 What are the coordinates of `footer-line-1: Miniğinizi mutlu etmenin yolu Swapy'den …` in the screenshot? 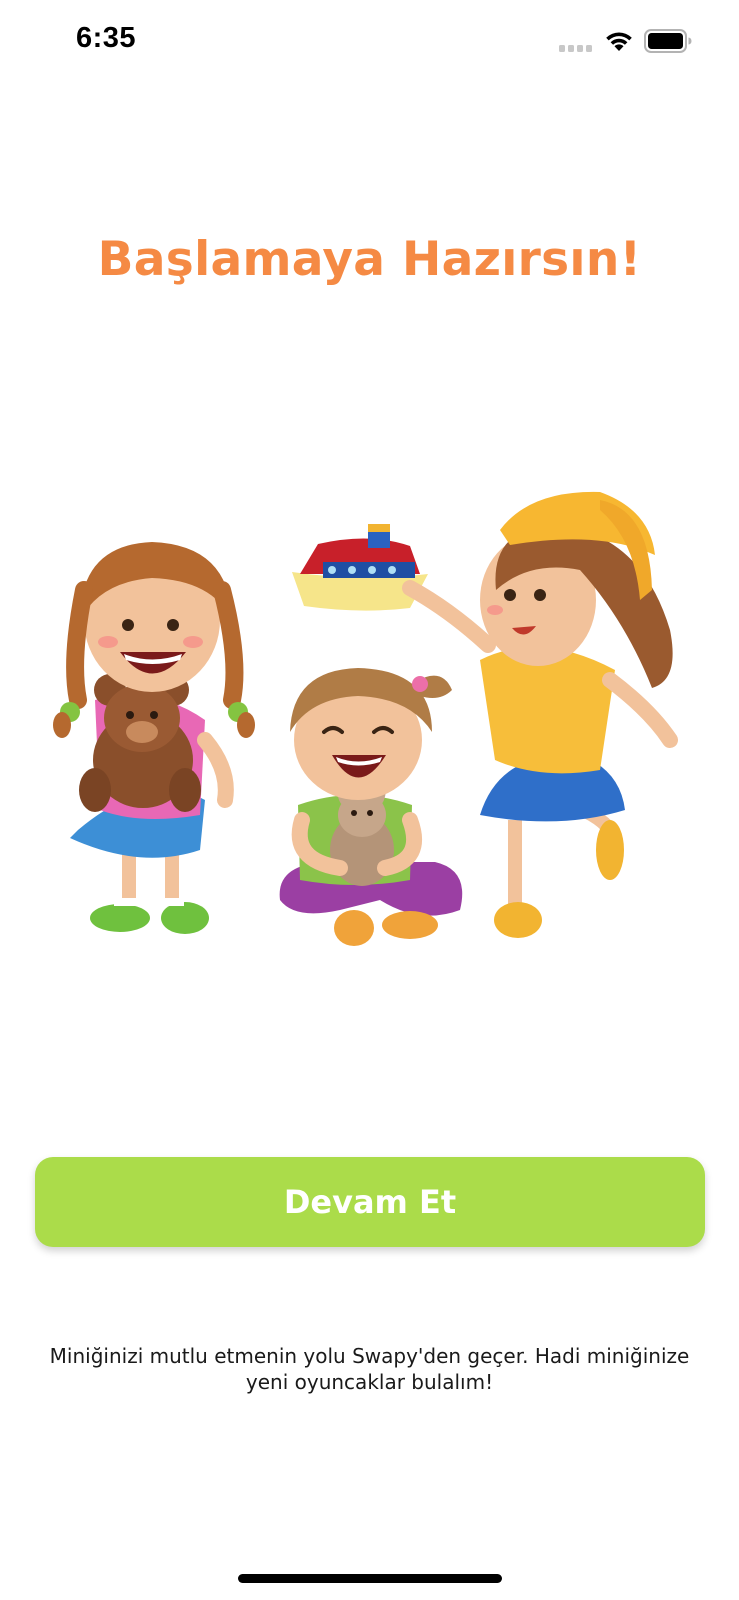 It's located at (369, 1356).